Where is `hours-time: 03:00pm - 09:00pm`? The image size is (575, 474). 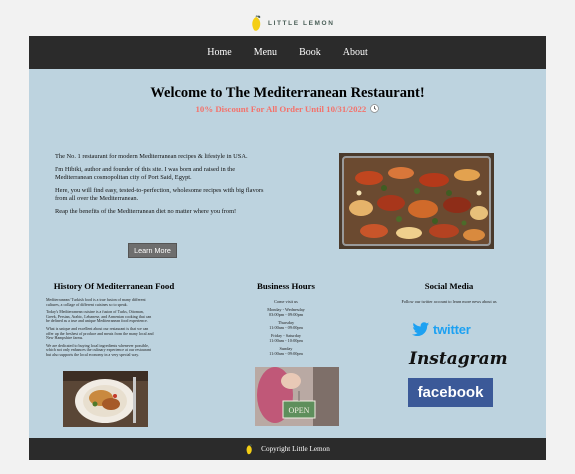 hours-time: 03:00pm - 09:00pm is located at coordinates (286, 314).